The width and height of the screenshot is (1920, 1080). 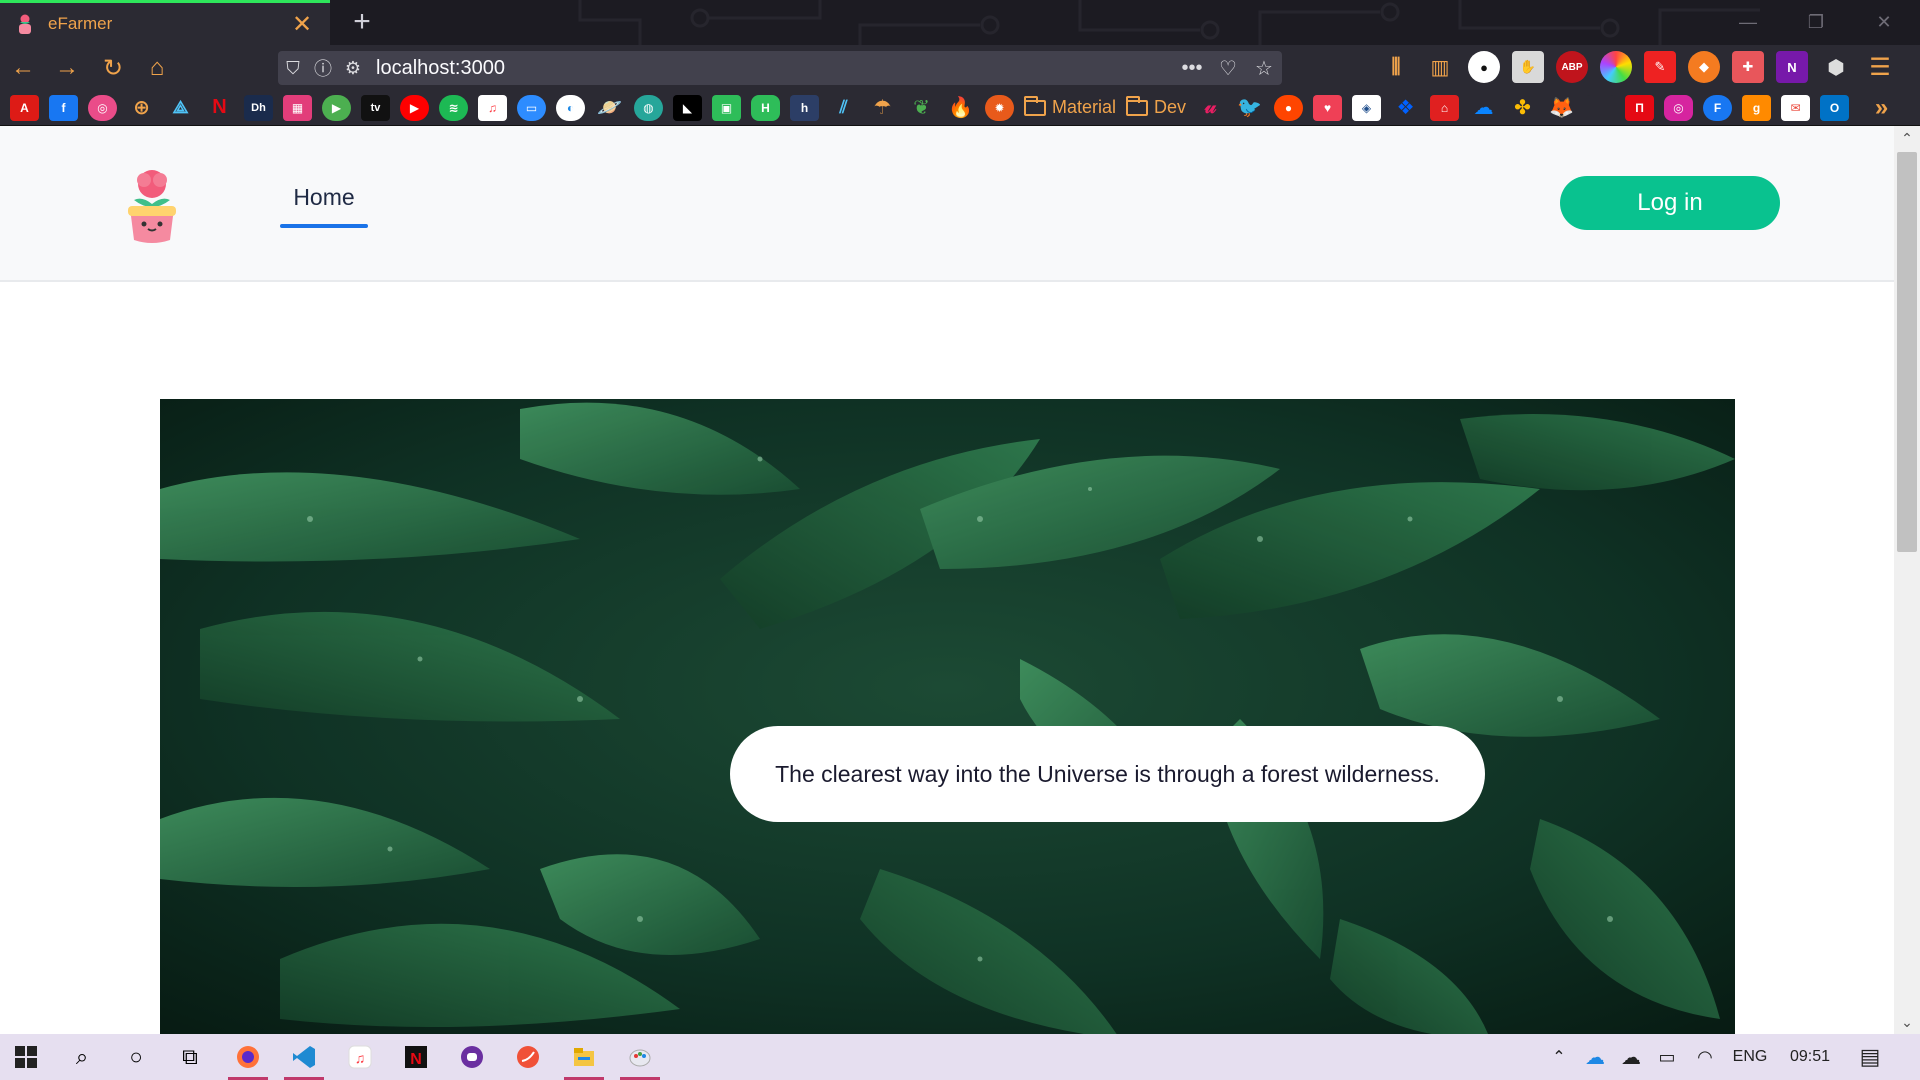 What do you see at coordinates (1796, 107) in the screenshot?
I see `gmail-bookmark-icon: ✉` at bounding box center [1796, 107].